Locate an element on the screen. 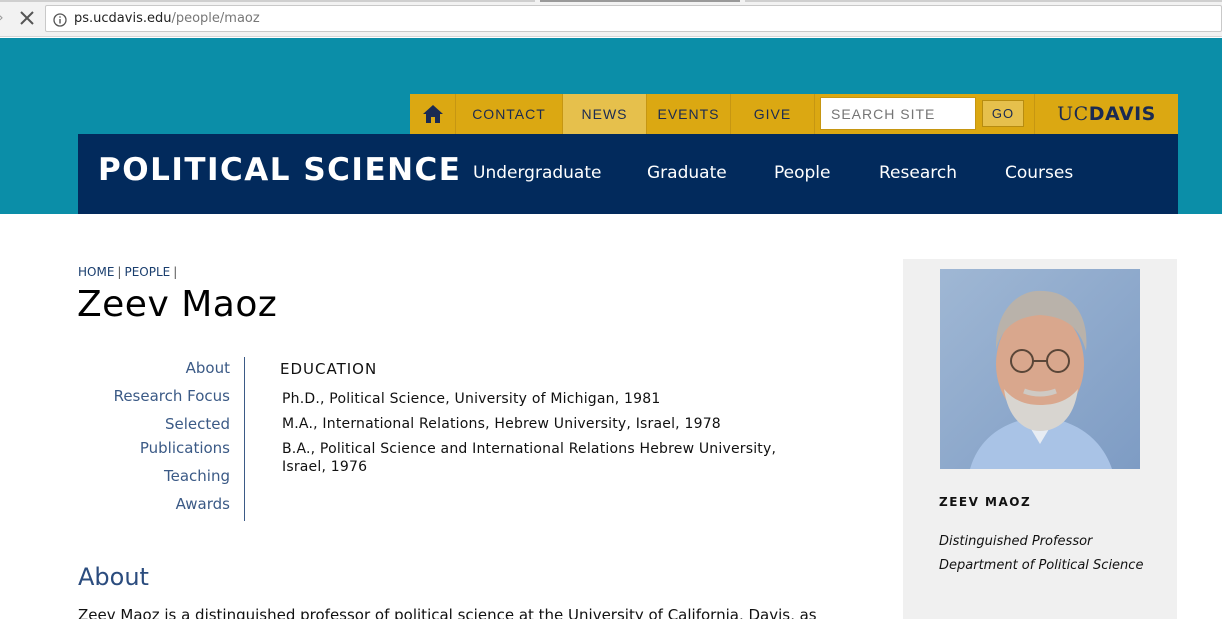 This screenshot has height=619, width=1222. url-path: /people/maoz is located at coordinates (215, 18).